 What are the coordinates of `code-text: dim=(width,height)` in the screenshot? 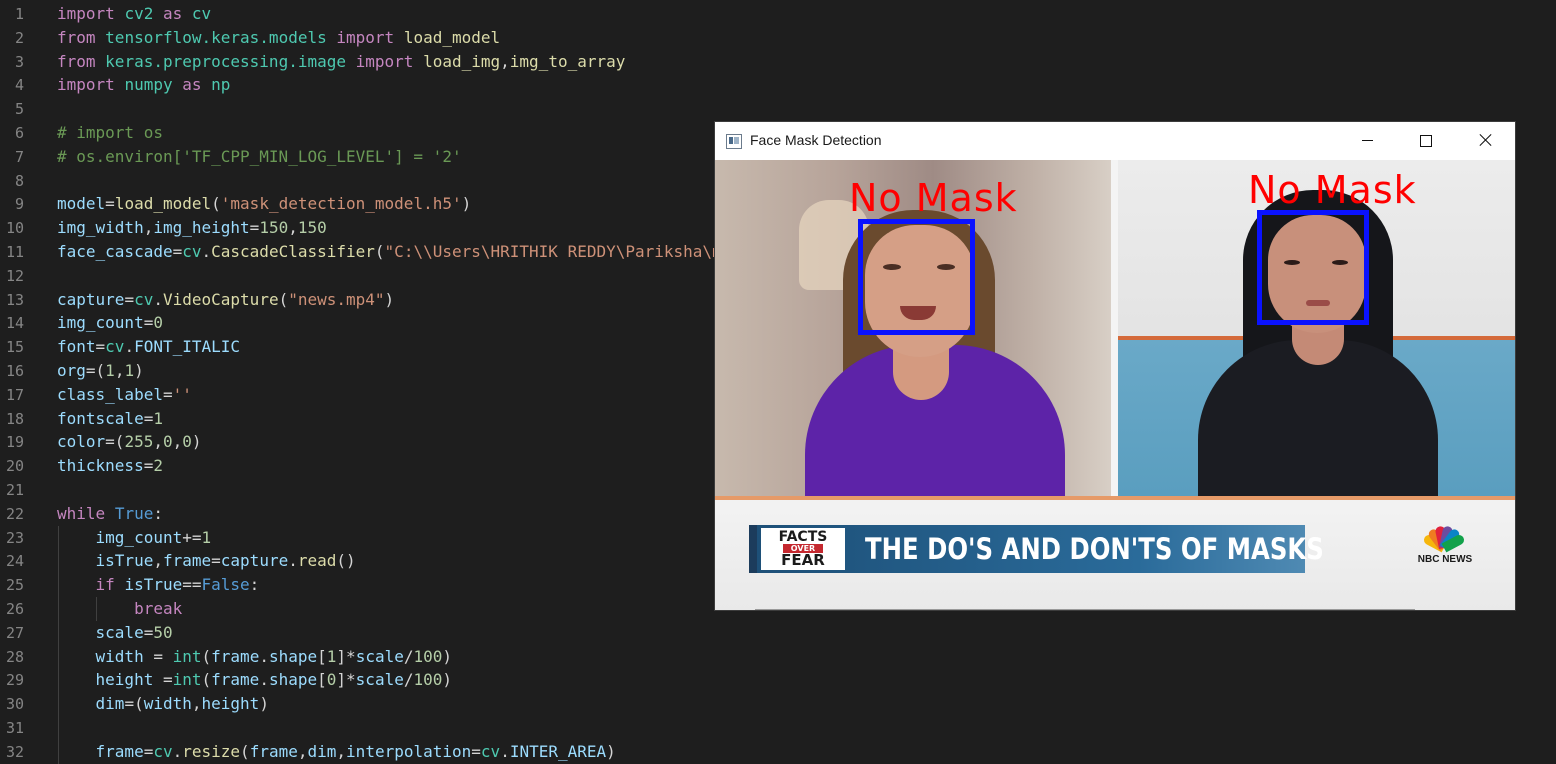 It's located at (163, 704).